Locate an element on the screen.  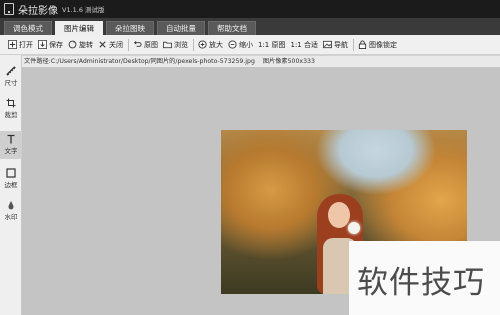
browse-label: 浏览 is located at coordinates (181, 44).